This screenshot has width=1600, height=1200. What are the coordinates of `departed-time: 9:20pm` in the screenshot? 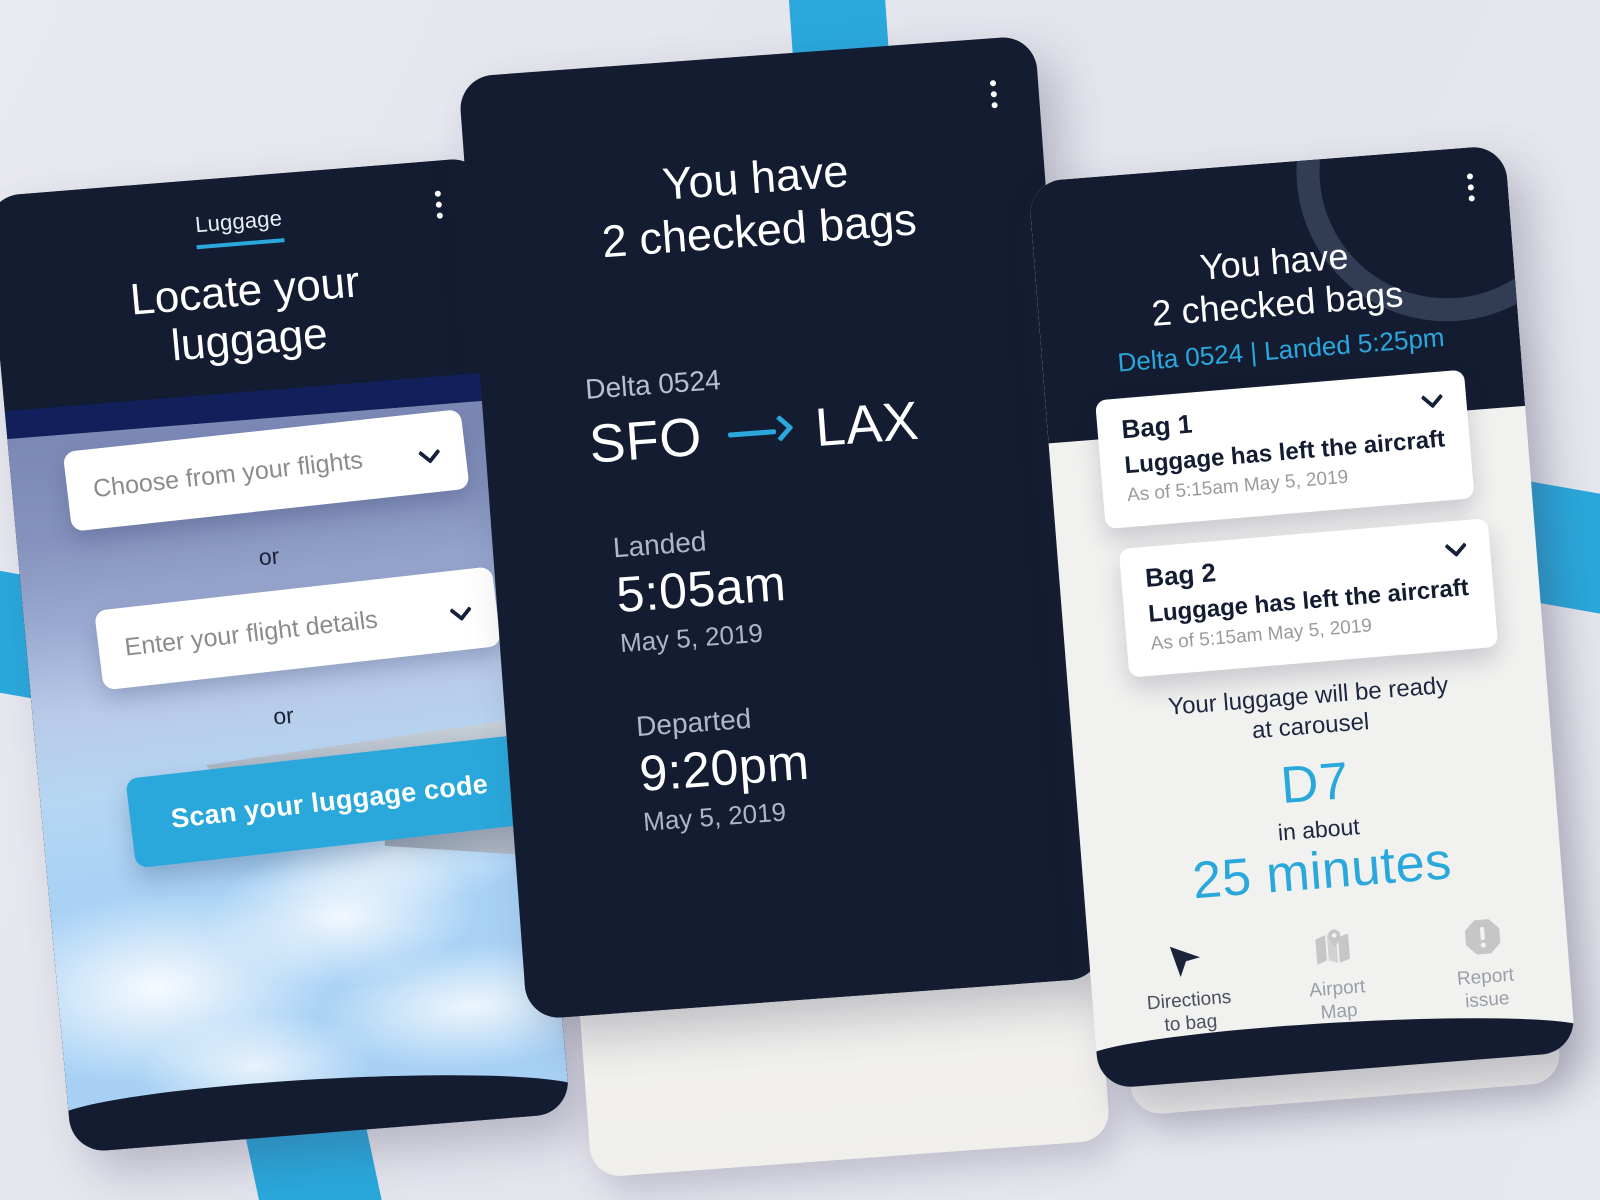 It's located at (724, 767).